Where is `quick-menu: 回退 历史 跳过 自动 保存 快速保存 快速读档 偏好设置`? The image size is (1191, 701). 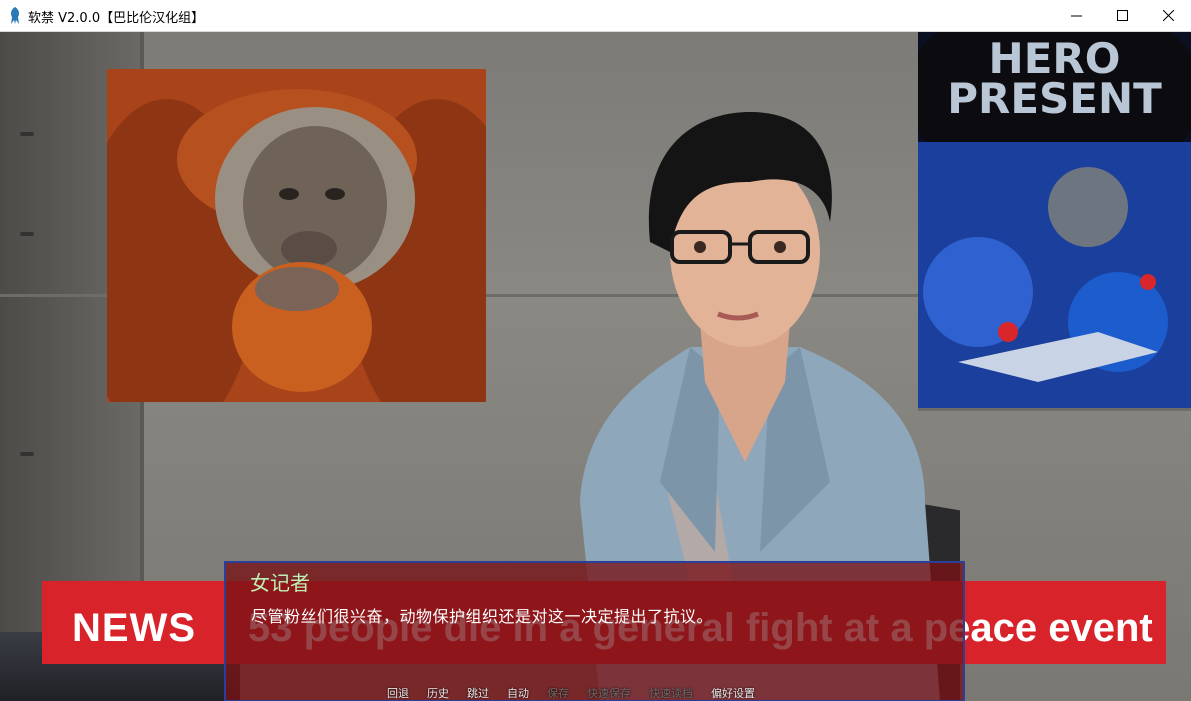
quick-menu: 回退 历史 跳过 自动 保存 快速保存 快速读档 偏好设置 is located at coordinates (571, 693).